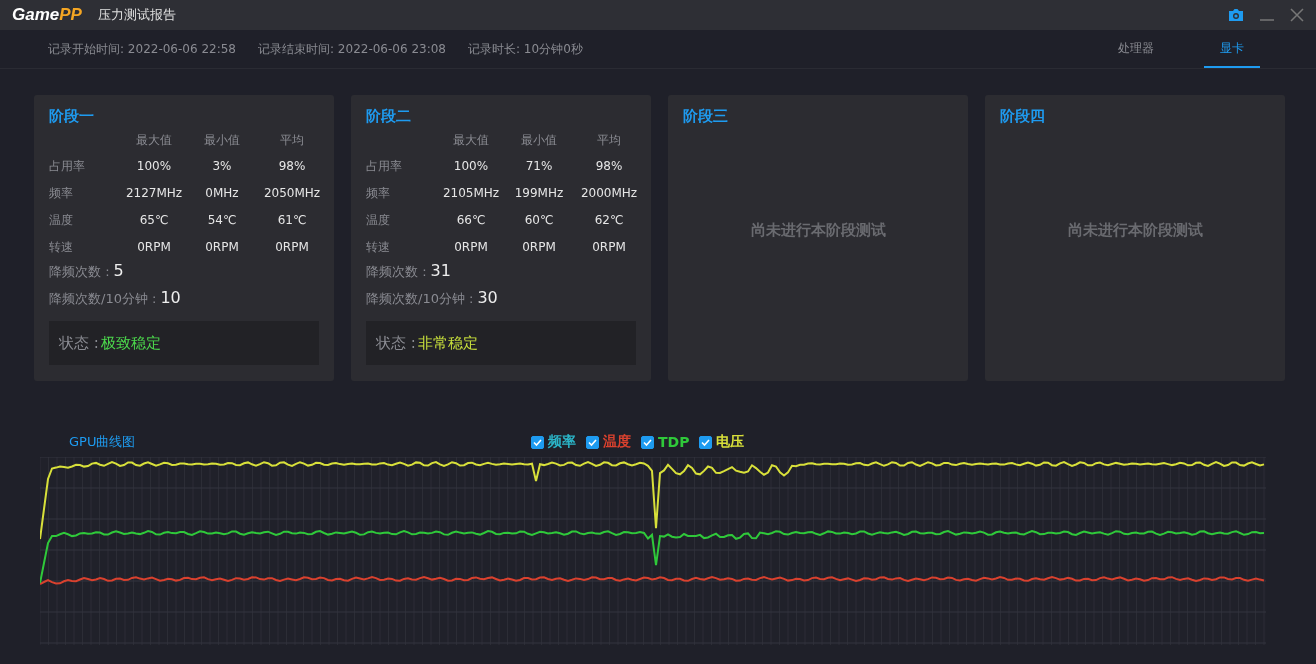 Image resolution: width=1316 pixels, height=664 pixels. What do you see at coordinates (103, 442) in the screenshot?
I see `chart-title: GPU曲线图` at bounding box center [103, 442].